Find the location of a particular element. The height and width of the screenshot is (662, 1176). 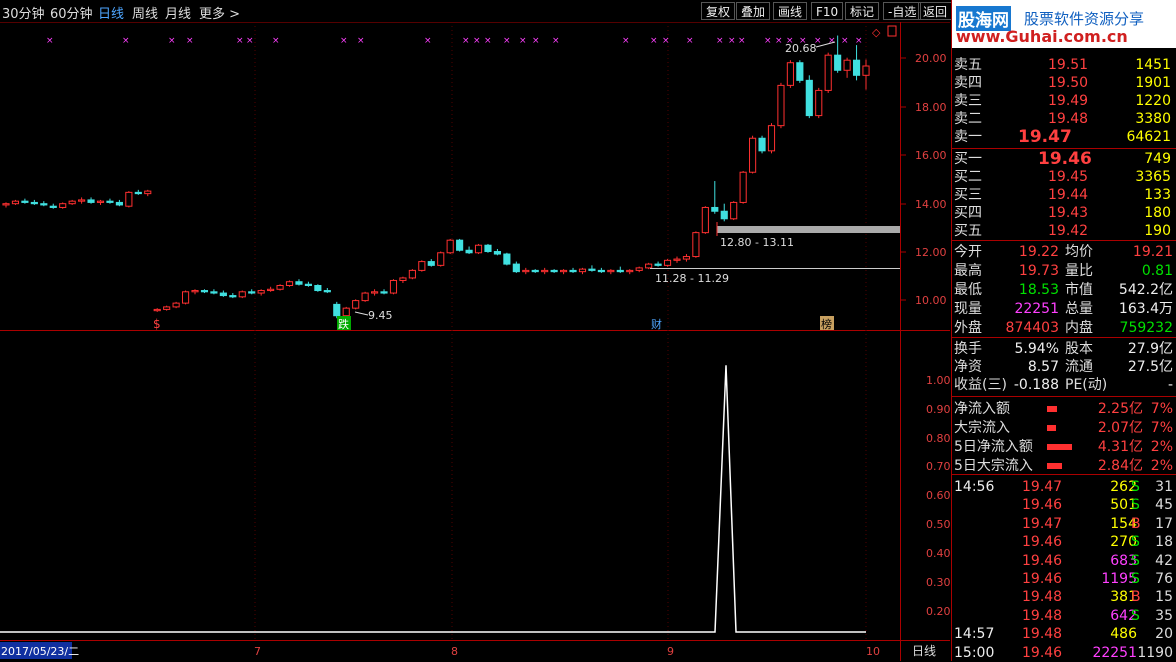

tick-row: 19.46 683 S 42 is located at coordinates (1064, 561).